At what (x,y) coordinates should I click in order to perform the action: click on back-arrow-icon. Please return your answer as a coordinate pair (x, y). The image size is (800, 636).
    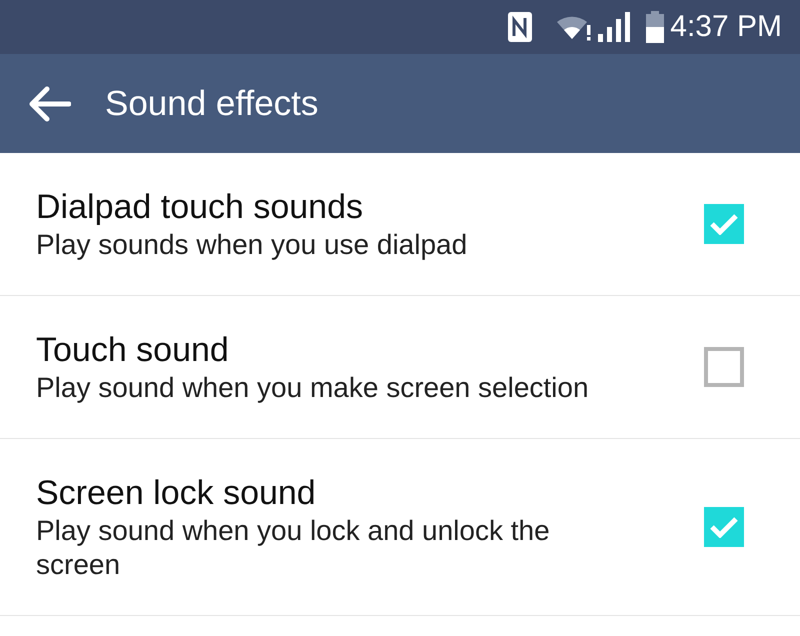
    Looking at the image, I should click on (50, 104).